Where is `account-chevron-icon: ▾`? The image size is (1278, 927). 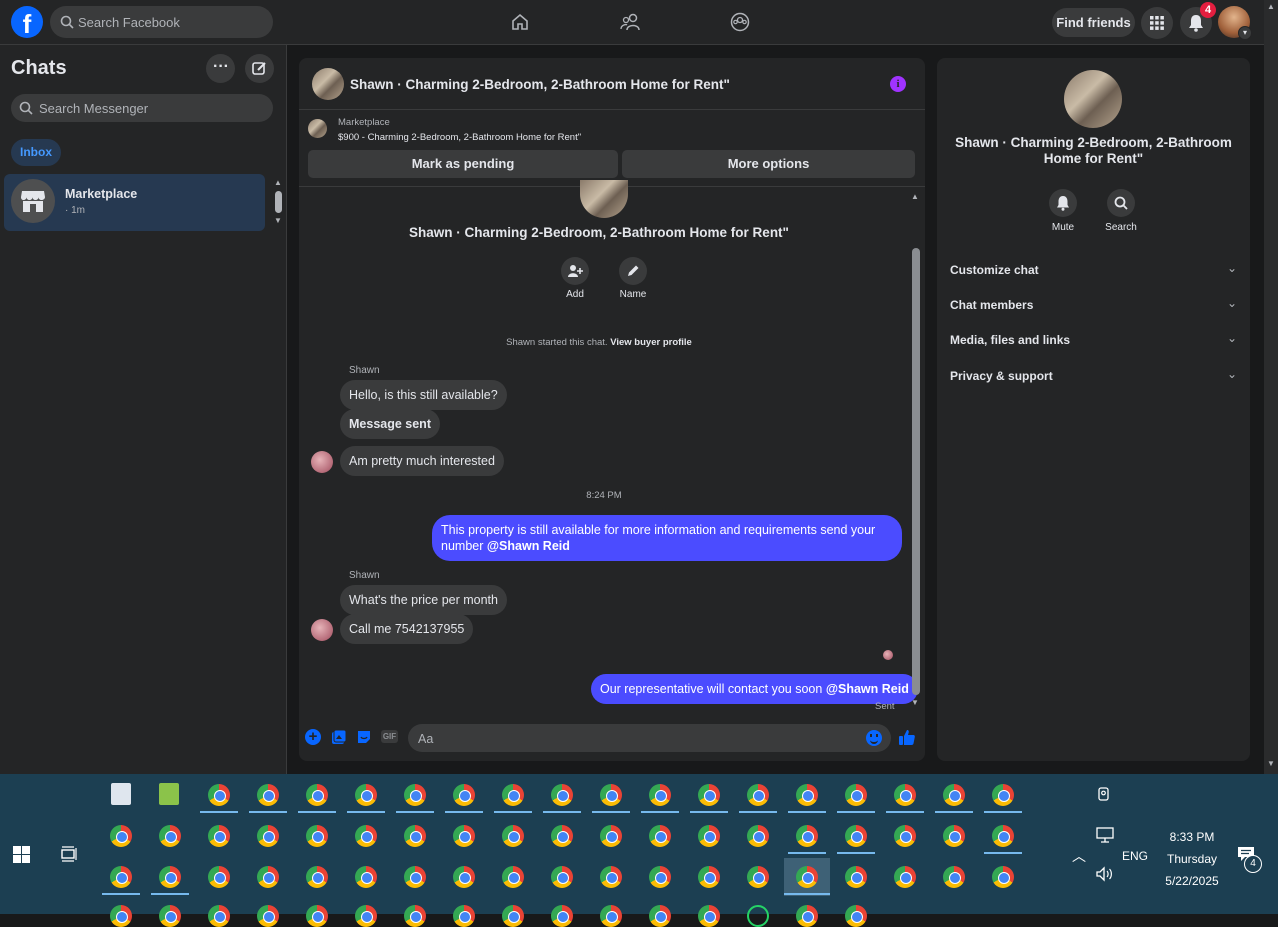 account-chevron-icon: ▾ is located at coordinates (1245, 33).